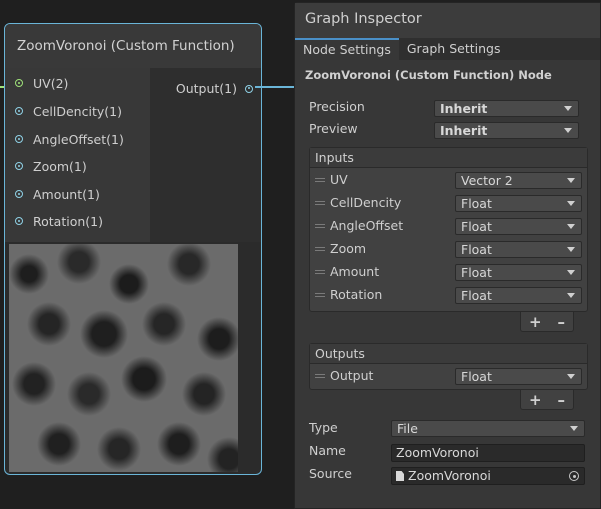 The image size is (601, 509). I want to click on precision-label: Precision, so click(337, 106).